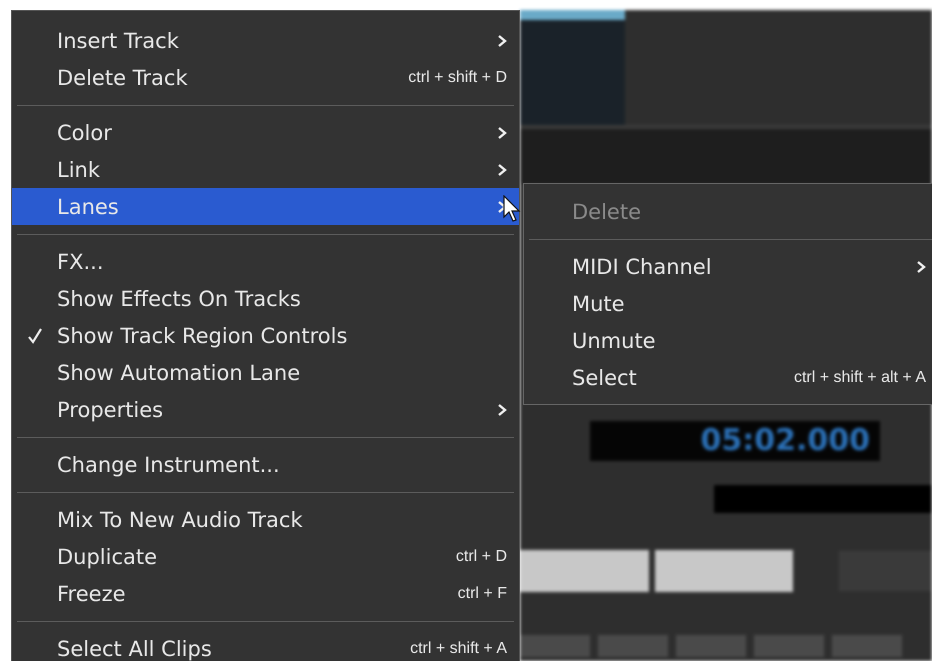  What do you see at coordinates (728, 377) in the screenshot?
I see `menu-item: Select ctrl + shift + alt + A` at bounding box center [728, 377].